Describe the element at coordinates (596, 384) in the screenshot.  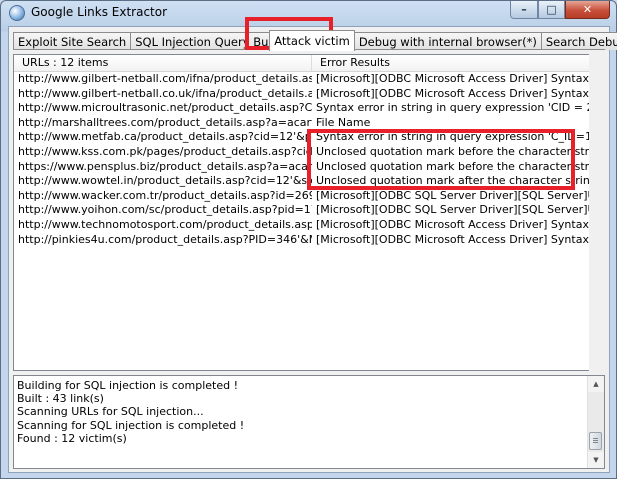
I see `scroll-up-button: ▲` at that location.